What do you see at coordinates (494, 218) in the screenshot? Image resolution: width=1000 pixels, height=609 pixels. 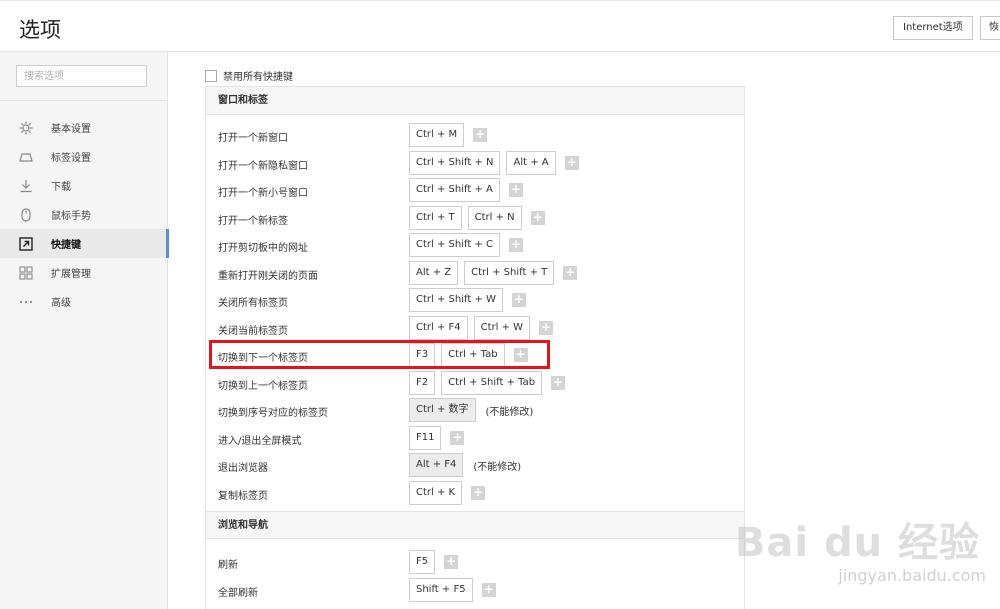 I see `shortcut-key: Ctrl + N` at bounding box center [494, 218].